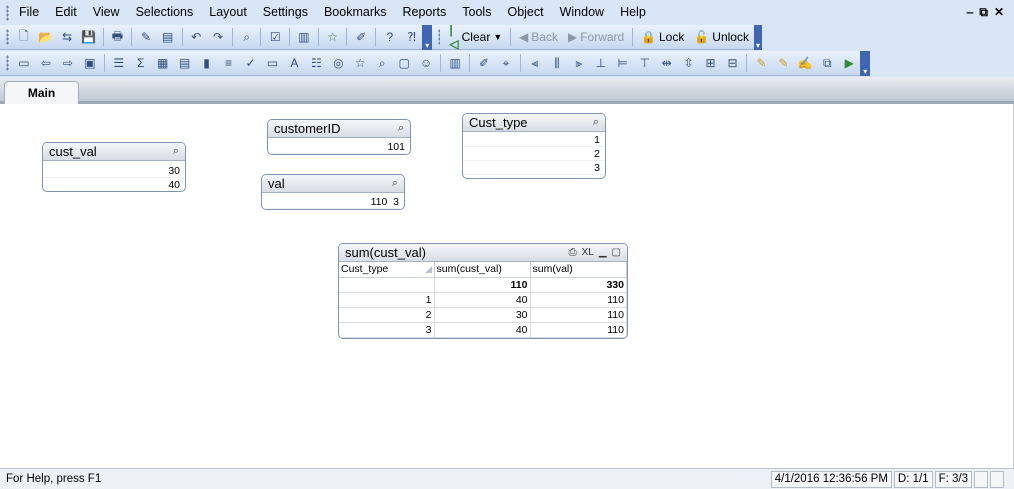  What do you see at coordinates (475, 37) in the screenshot?
I see `clear-button: |◁ Clear ▼` at bounding box center [475, 37].